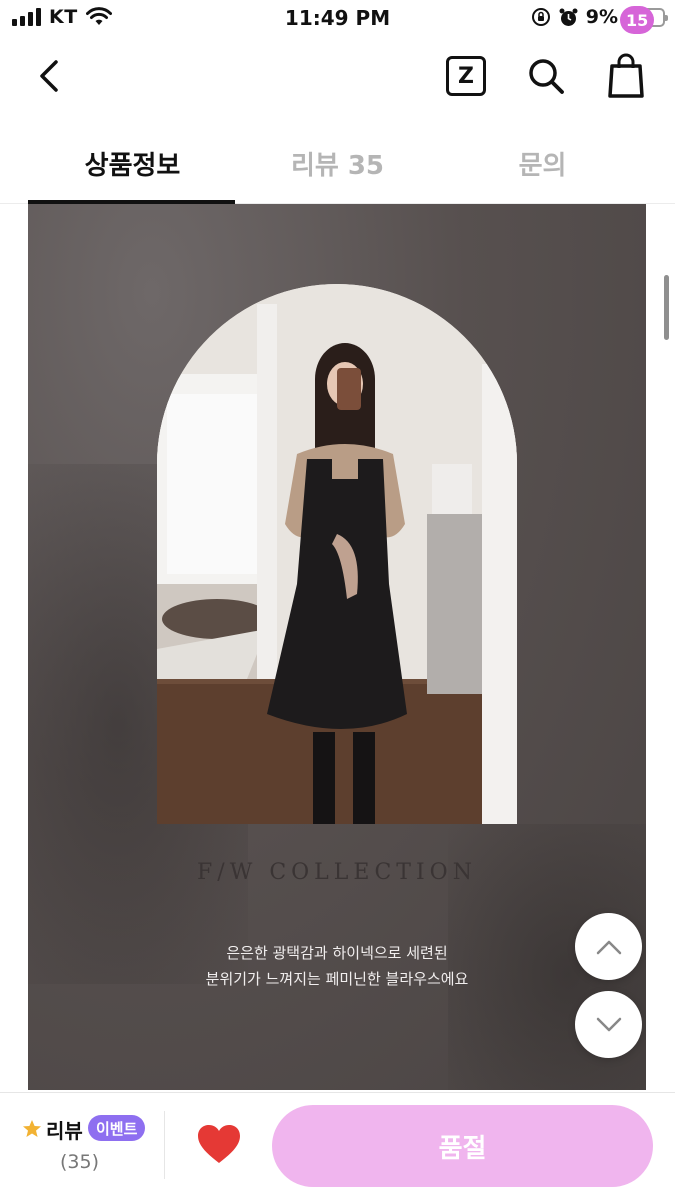 This screenshot has width=675, height=1200. I want to click on nav-bar: Z, so click(337, 76).